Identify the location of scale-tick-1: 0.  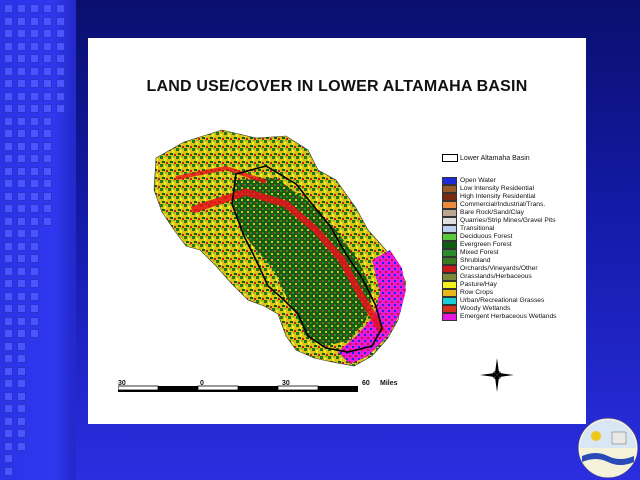
(202, 383).